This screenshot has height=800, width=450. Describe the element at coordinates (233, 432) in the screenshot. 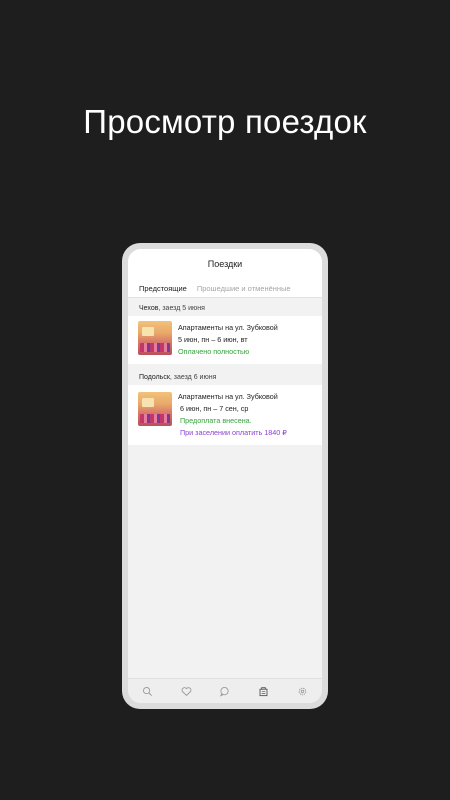

I see `trip-payment-note: При заселении оплатить 1840 ₽` at that location.